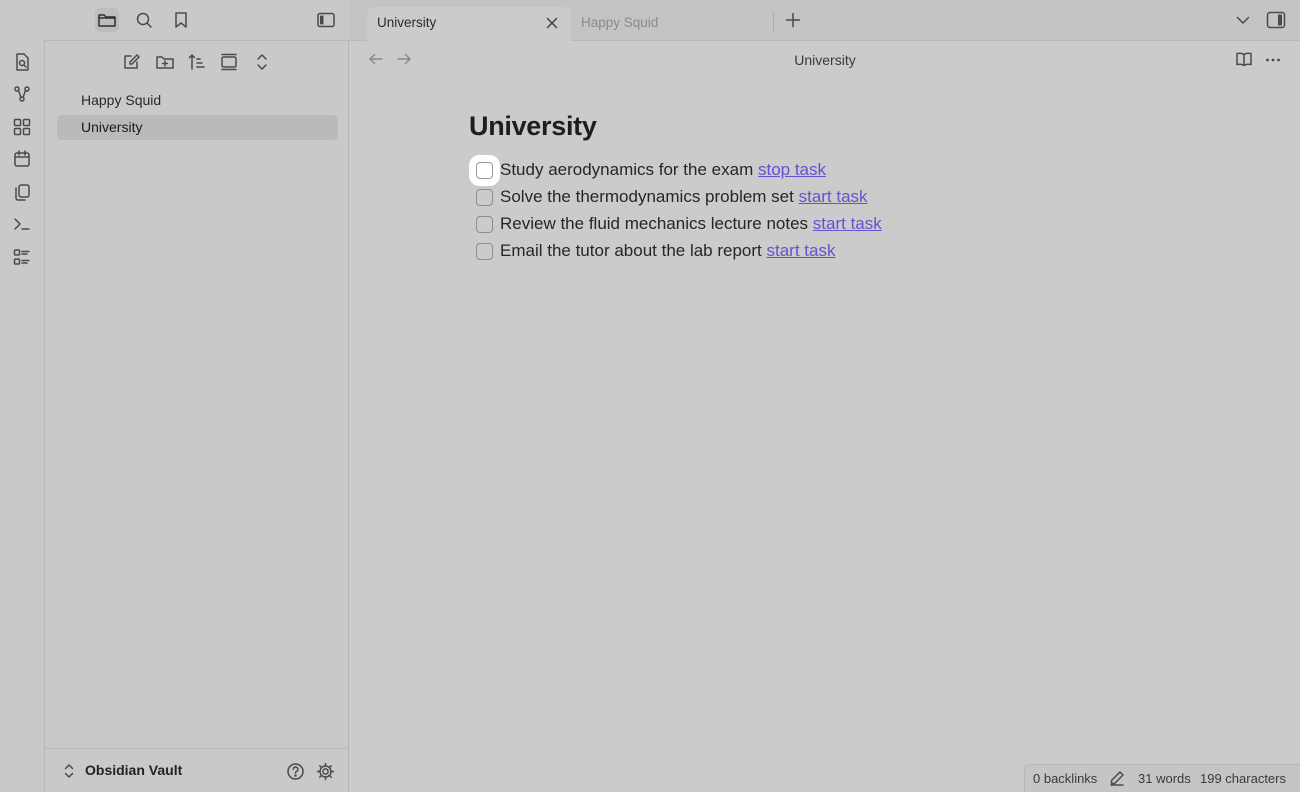 The width and height of the screenshot is (1300, 792). What do you see at coordinates (22, 62) in the screenshot?
I see `file-search-icon` at bounding box center [22, 62].